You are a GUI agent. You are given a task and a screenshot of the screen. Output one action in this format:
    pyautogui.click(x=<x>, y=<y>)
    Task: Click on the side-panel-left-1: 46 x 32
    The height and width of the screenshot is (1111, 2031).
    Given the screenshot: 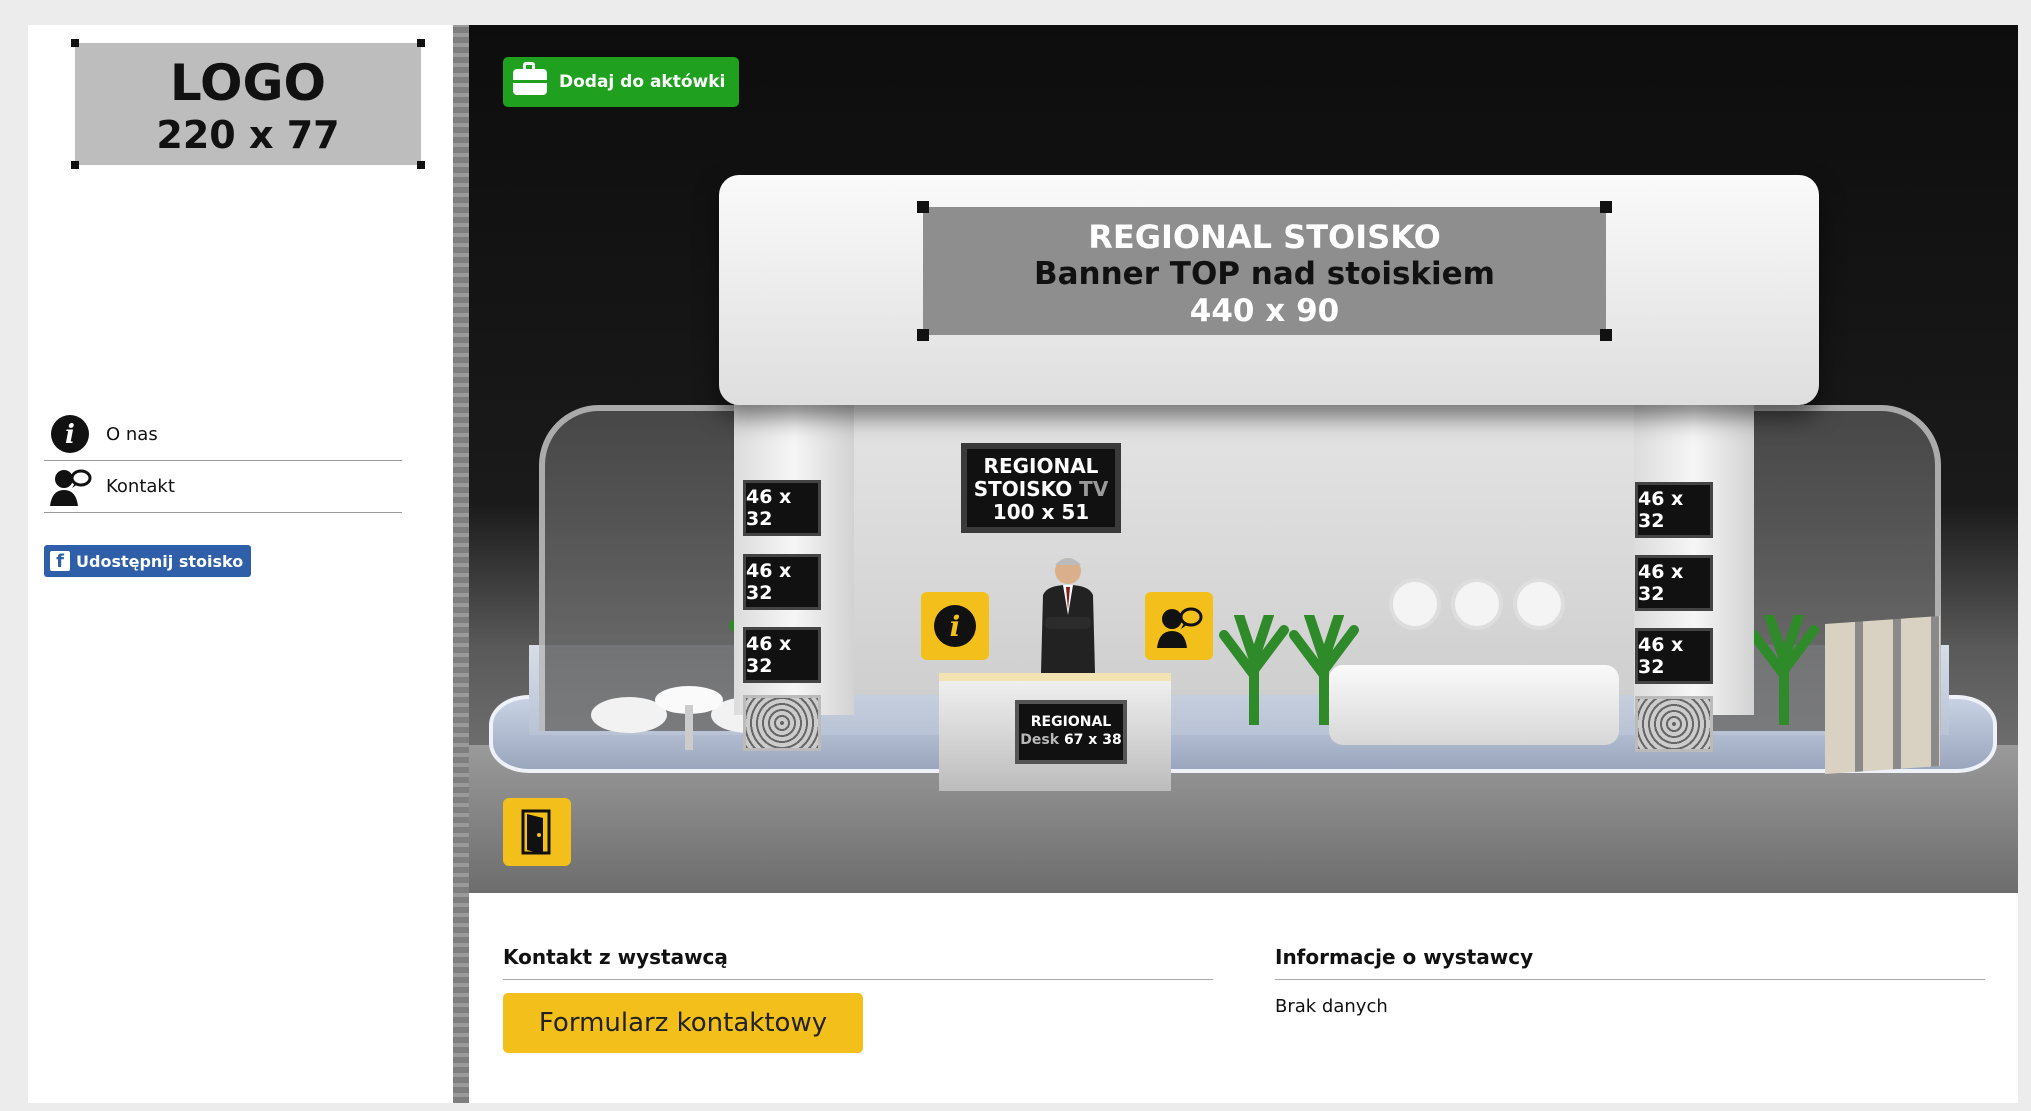 What is the action you would take?
    pyautogui.click(x=782, y=508)
    